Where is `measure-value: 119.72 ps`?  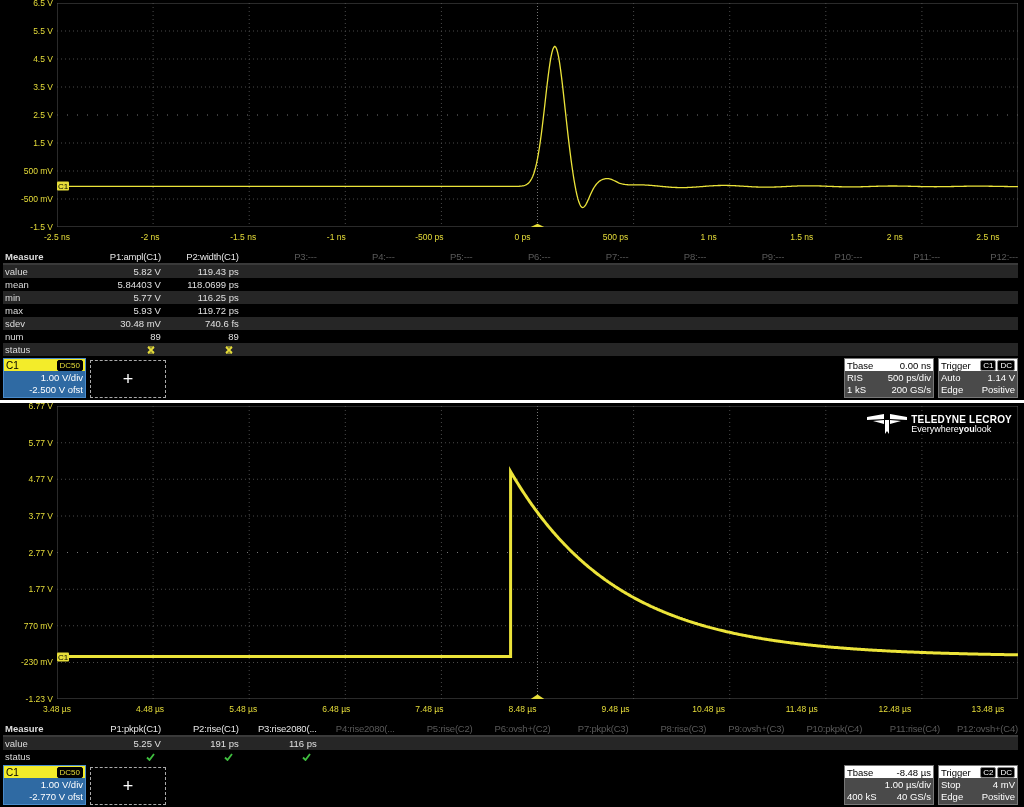 measure-value: 119.72 ps is located at coordinates (217, 310).